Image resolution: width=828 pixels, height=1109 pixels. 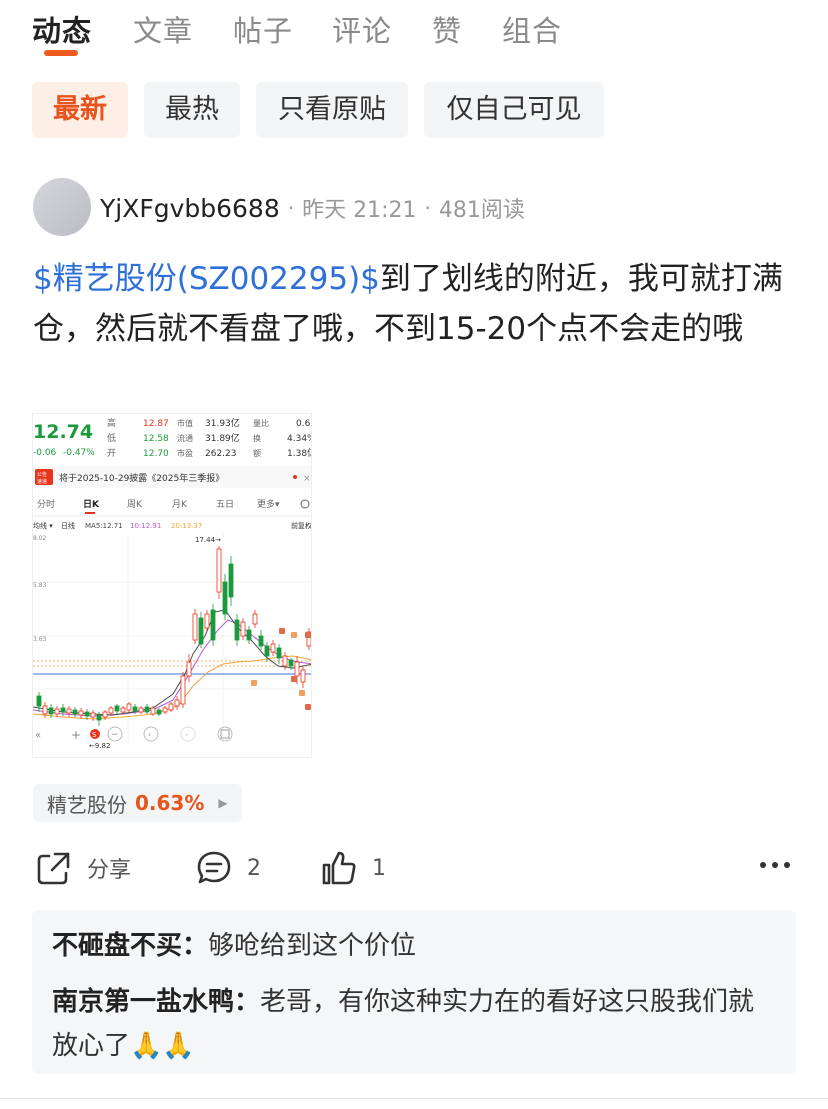 What do you see at coordinates (412, 946) in the screenshot?
I see `comment-item: 不砸盘不买：够呛给到这个价位` at bounding box center [412, 946].